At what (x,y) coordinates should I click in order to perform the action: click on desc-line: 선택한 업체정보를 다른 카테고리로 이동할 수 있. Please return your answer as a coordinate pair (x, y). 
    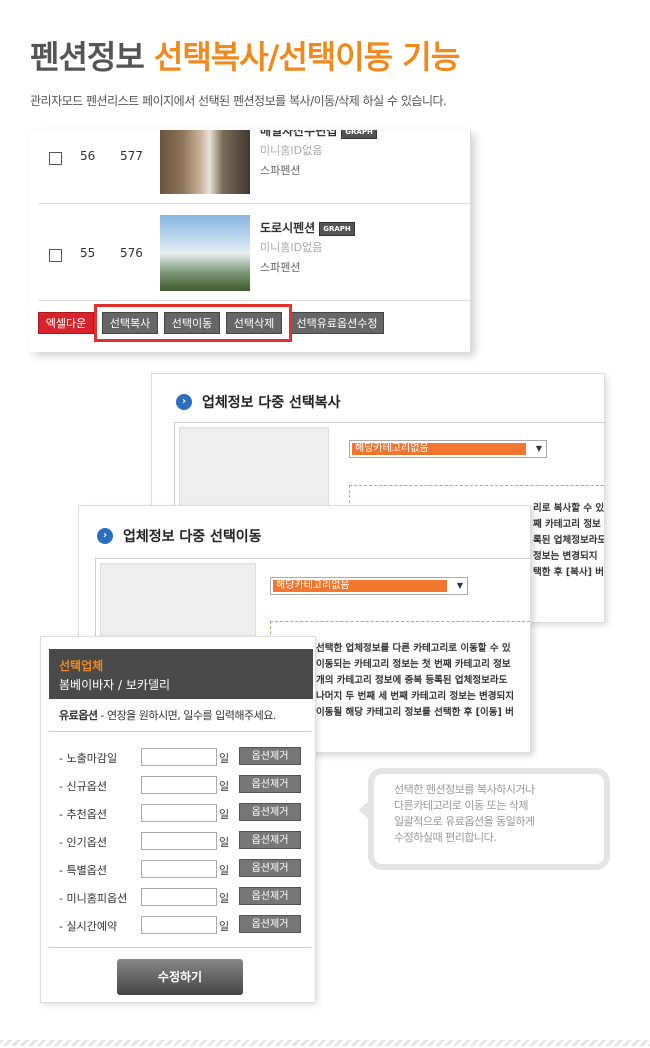
    Looking at the image, I should click on (413, 648).